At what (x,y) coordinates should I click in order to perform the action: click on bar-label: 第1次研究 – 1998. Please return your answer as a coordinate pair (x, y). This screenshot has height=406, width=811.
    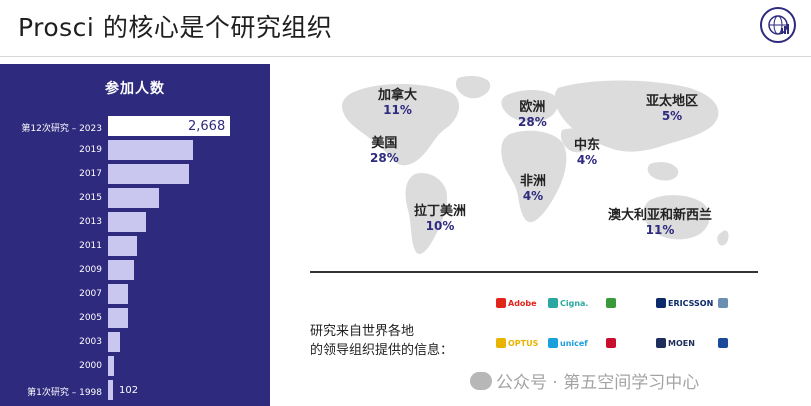
    Looking at the image, I should click on (64, 393).